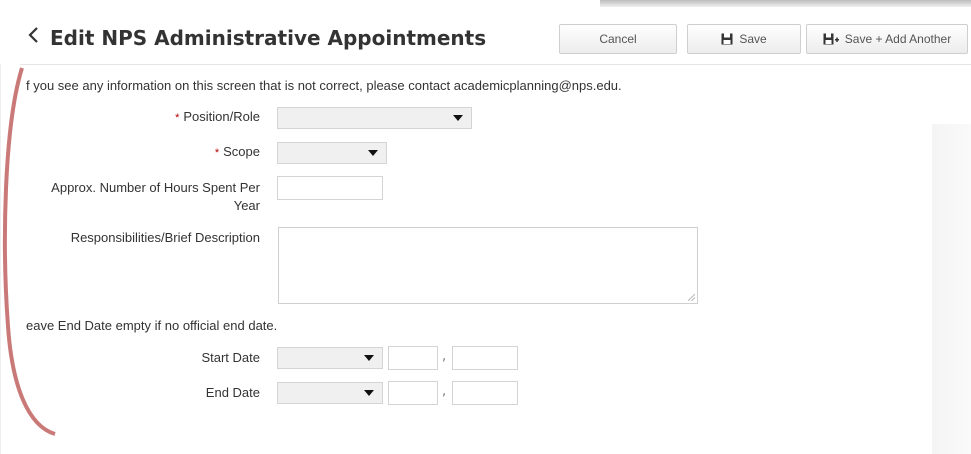 Image resolution: width=971 pixels, height=454 pixels. I want to click on floppy-disk-plus-icon, so click(831, 39).